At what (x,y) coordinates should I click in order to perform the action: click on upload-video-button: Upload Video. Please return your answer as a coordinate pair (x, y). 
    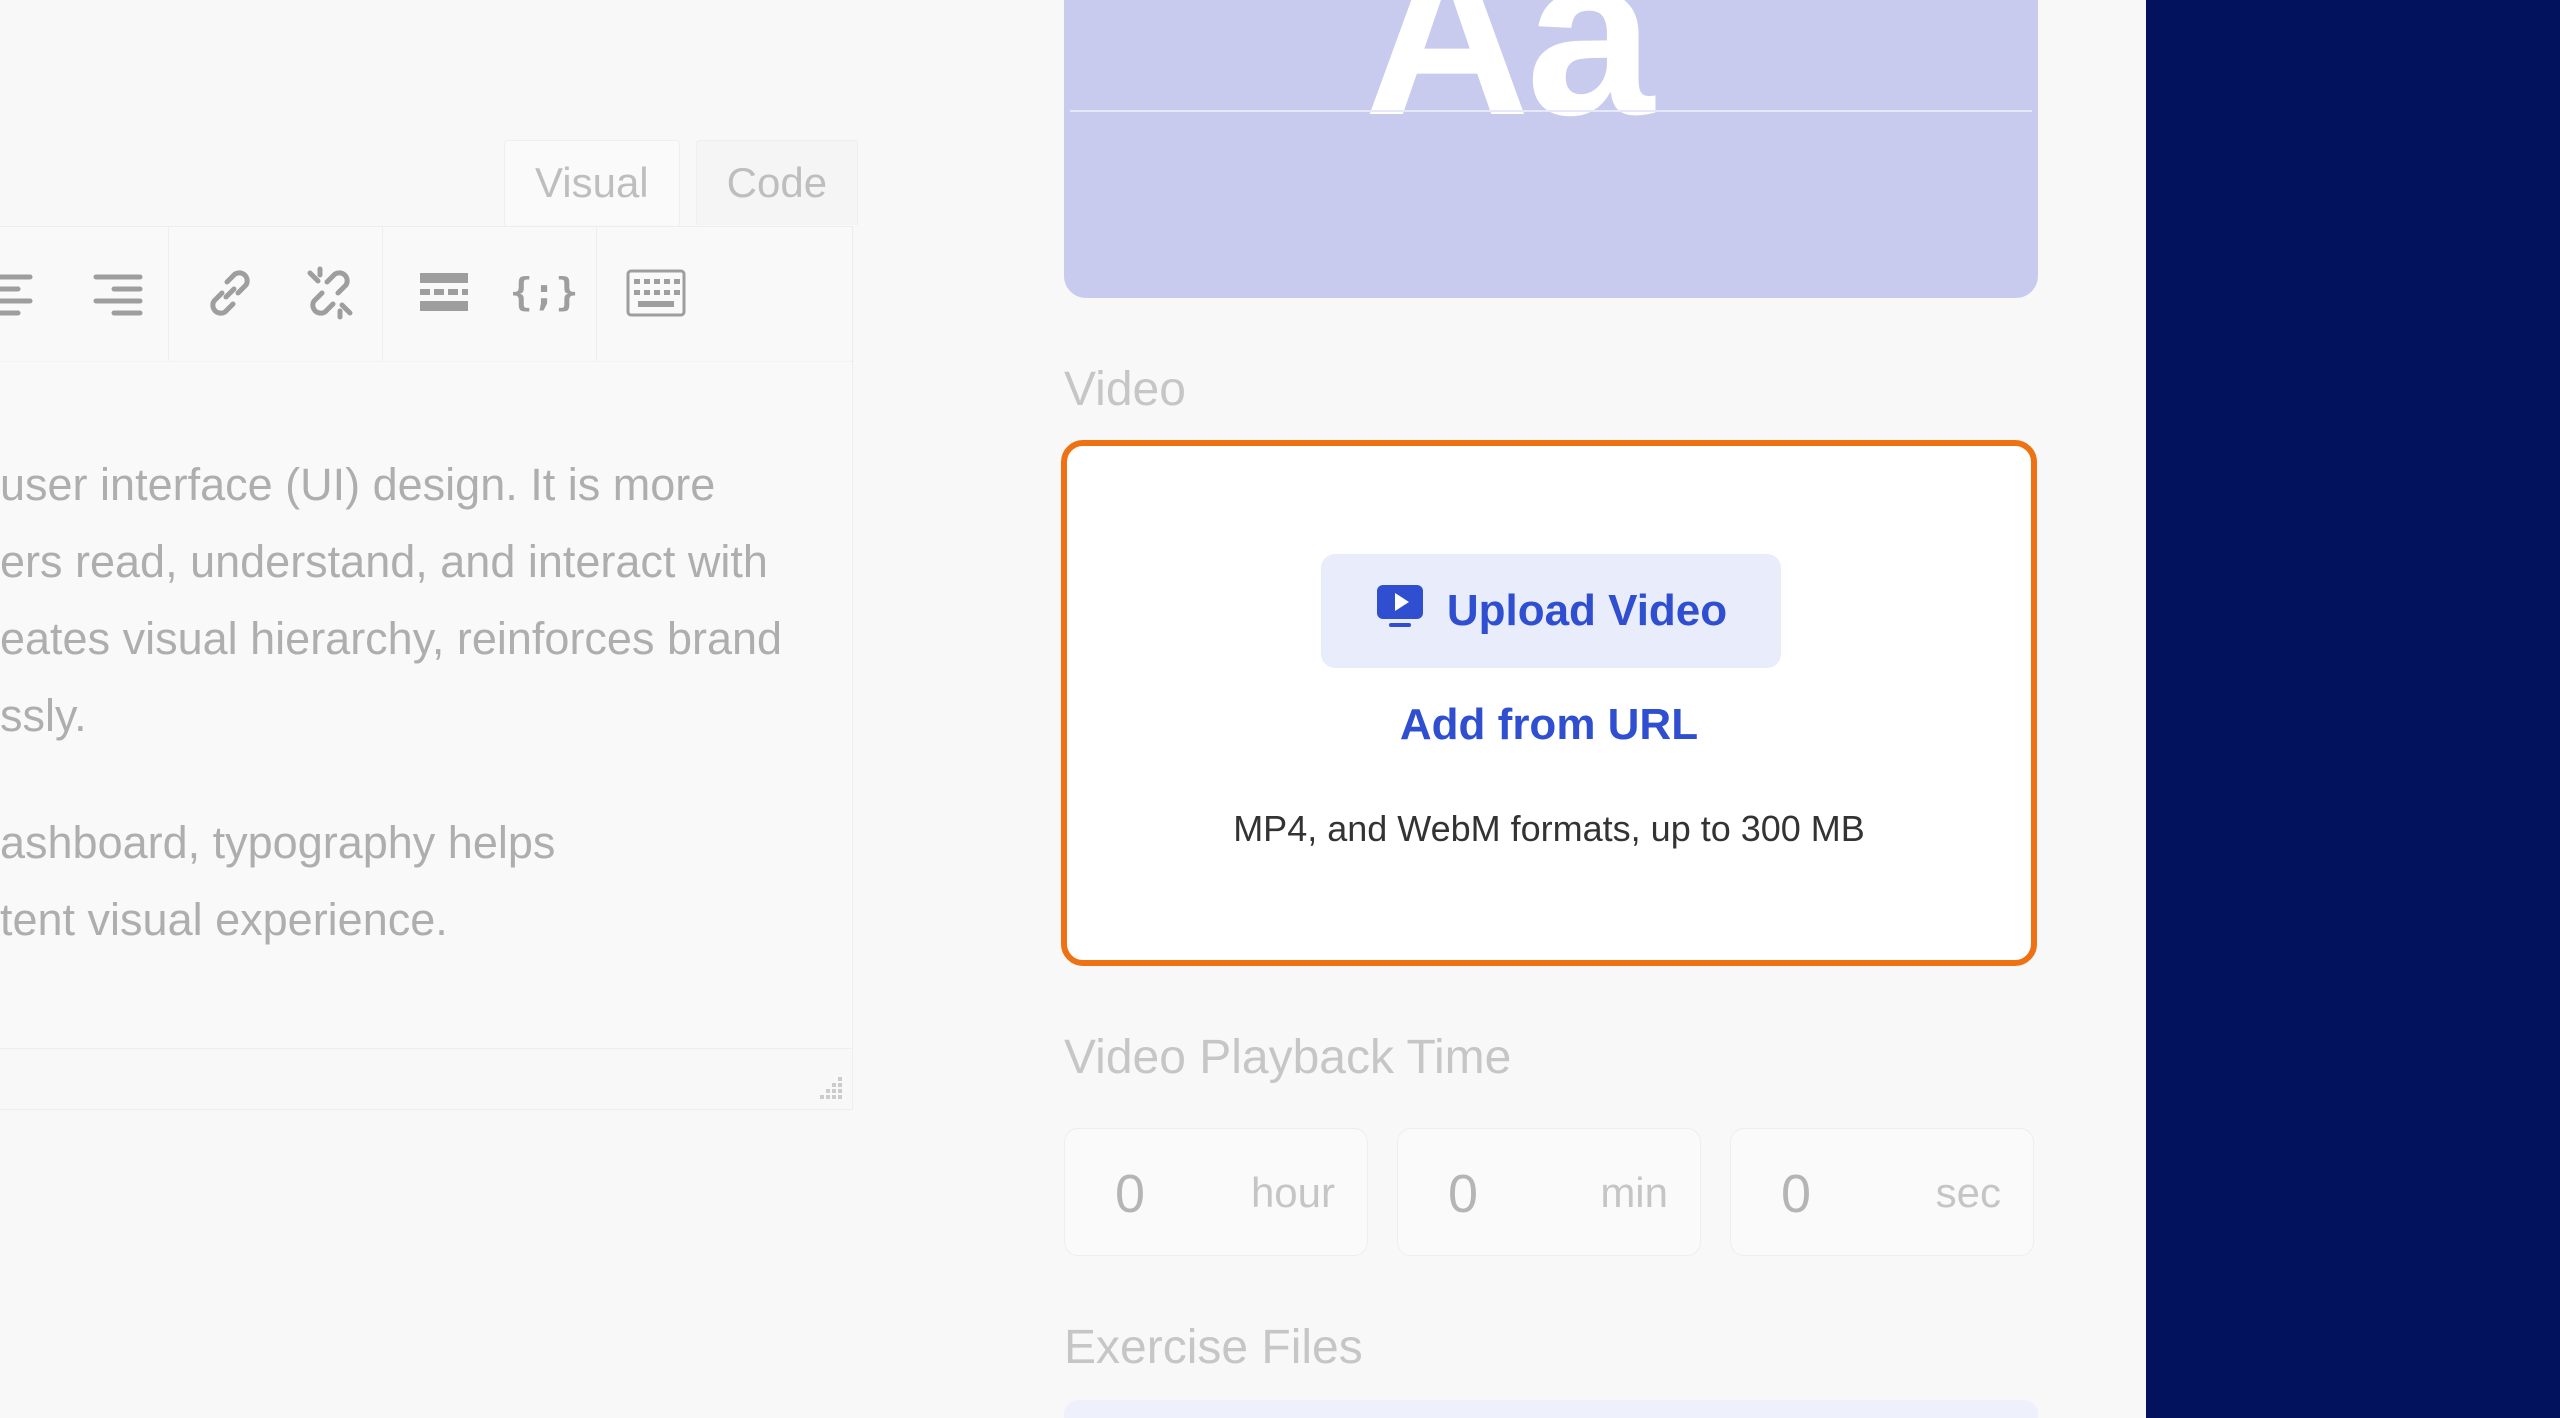
    Looking at the image, I should click on (1551, 611).